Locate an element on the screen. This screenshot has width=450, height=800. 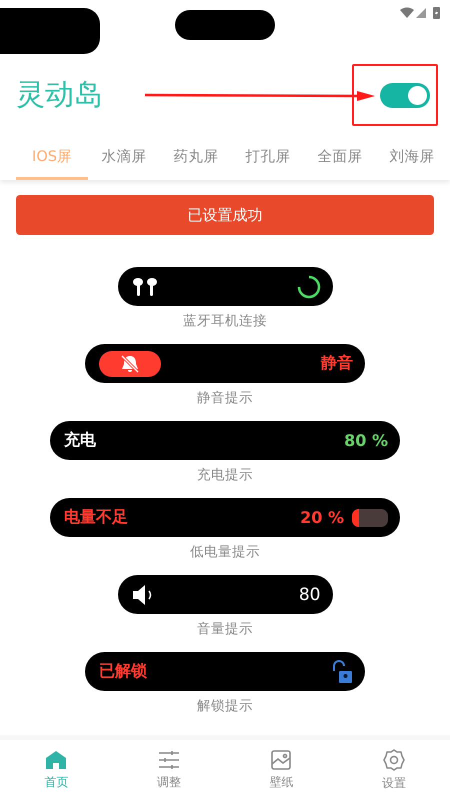
preview-caption: 蓝牙耳机连接 is located at coordinates (225, 321).